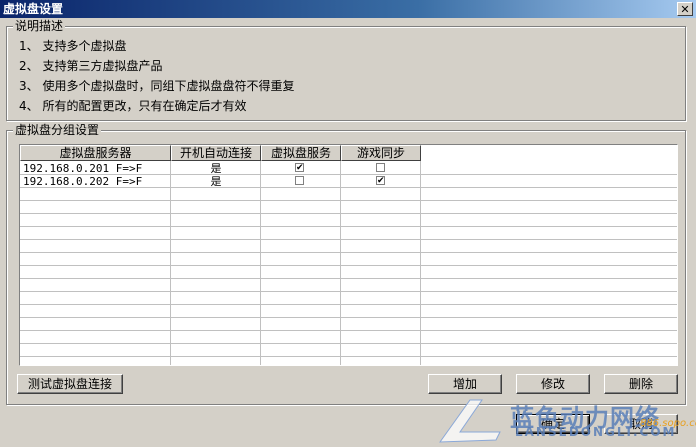  Describe the element at coordinates (299, 168) in the screenshot. I see `vdisk-service-checkbox: ✔` at that location.